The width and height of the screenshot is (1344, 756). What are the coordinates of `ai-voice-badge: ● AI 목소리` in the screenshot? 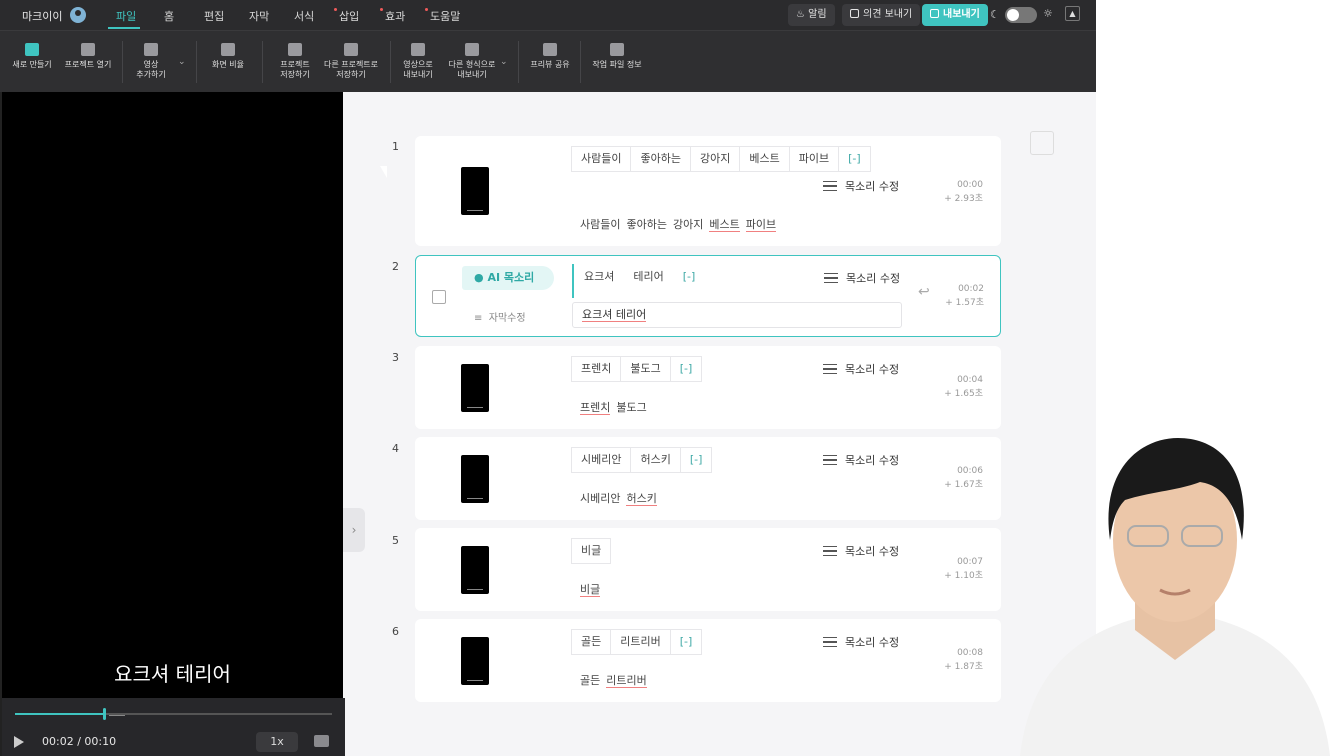 It's located at (508, 278).